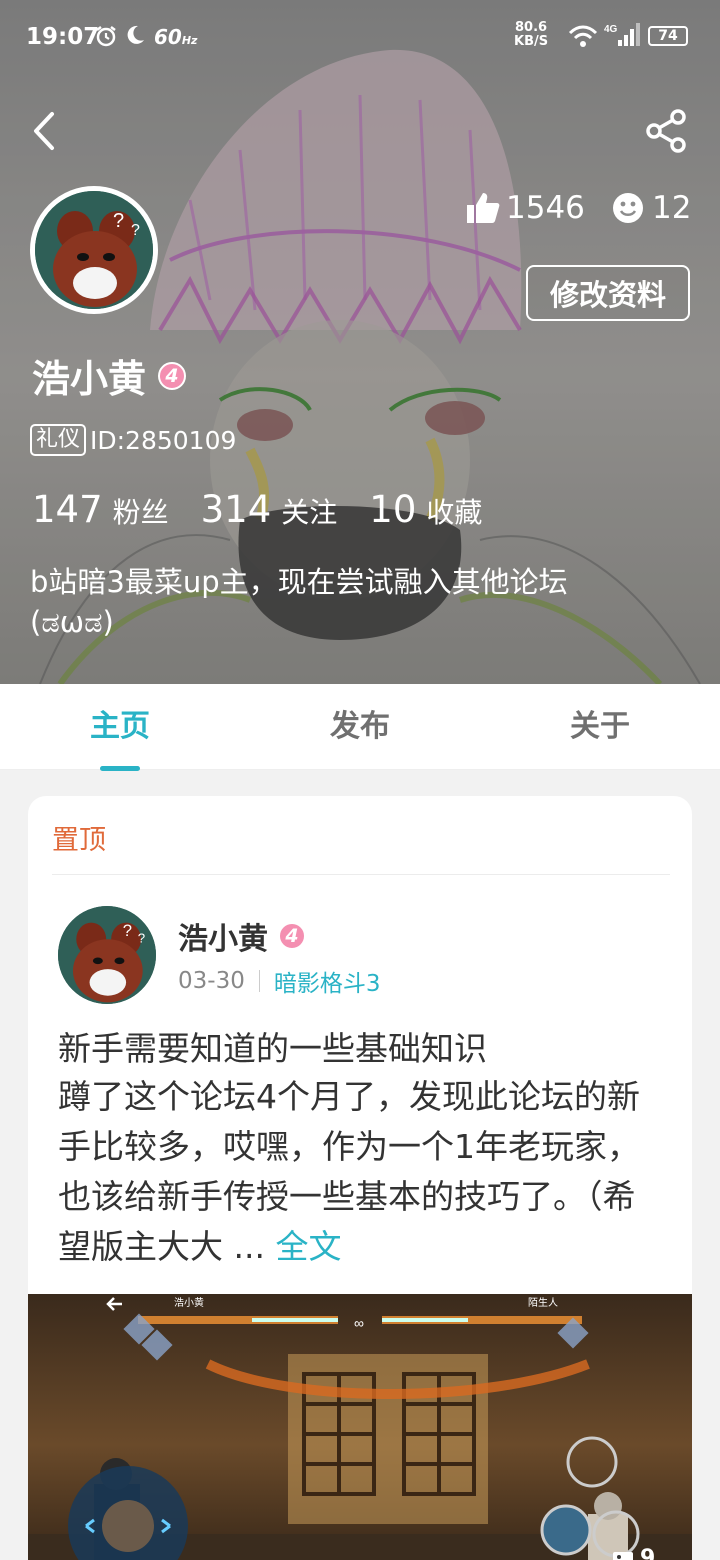 This screenshot has width=720, height=1560. What do you see at coordinates (308, 1246) in the screenshot?
I see `read-more-link: 全文` at bounding box center [308, 1246].